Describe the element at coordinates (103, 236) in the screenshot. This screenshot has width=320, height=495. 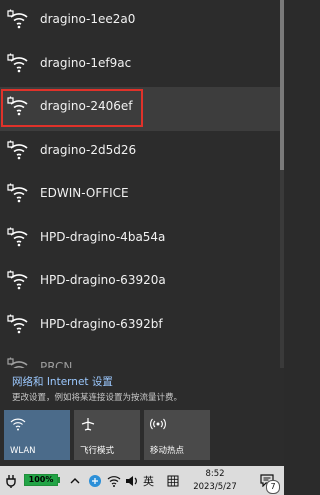
I see `network-name: HPD-dragino-4ba54a` at that location.